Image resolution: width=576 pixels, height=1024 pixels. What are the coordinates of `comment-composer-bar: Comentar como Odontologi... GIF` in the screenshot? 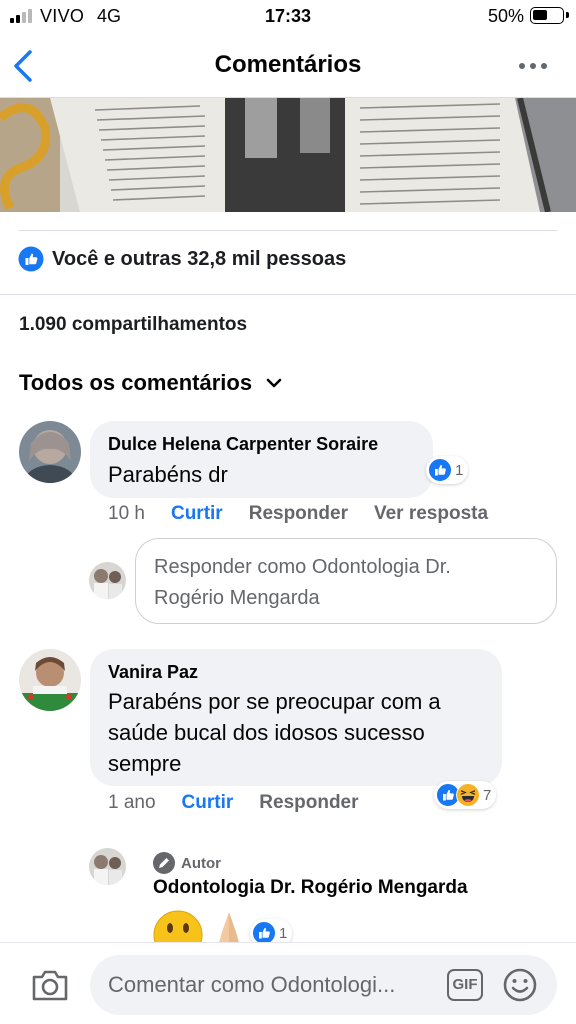 It's located at (288, 983).